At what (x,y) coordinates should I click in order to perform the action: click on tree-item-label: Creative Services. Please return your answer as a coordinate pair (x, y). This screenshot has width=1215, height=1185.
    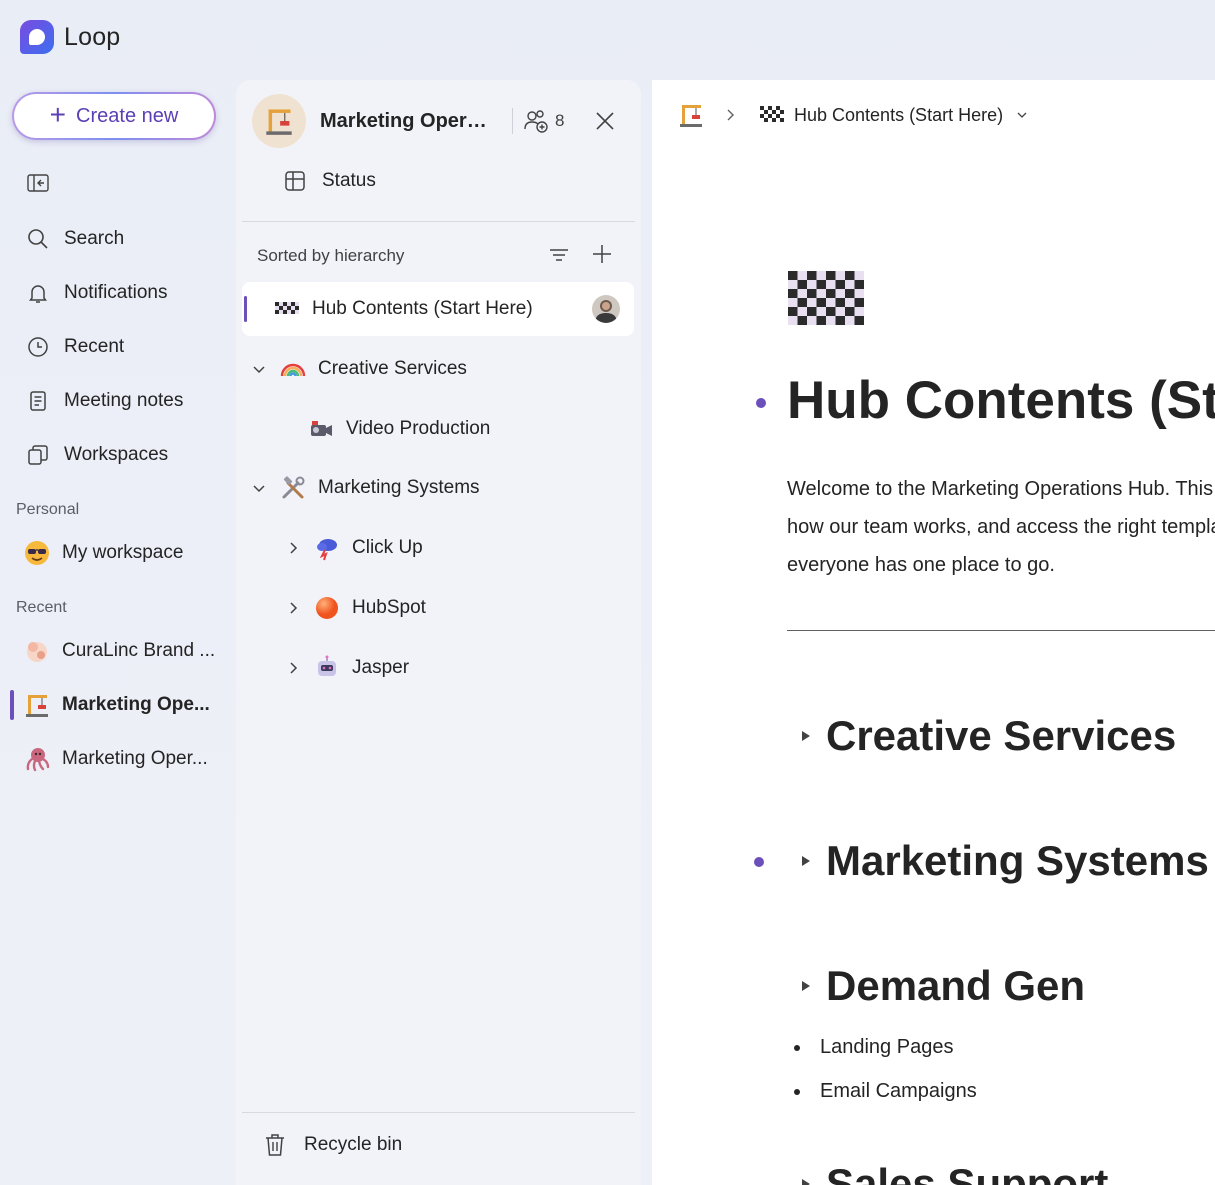
    Looking at the image, I should click on (392, 368).